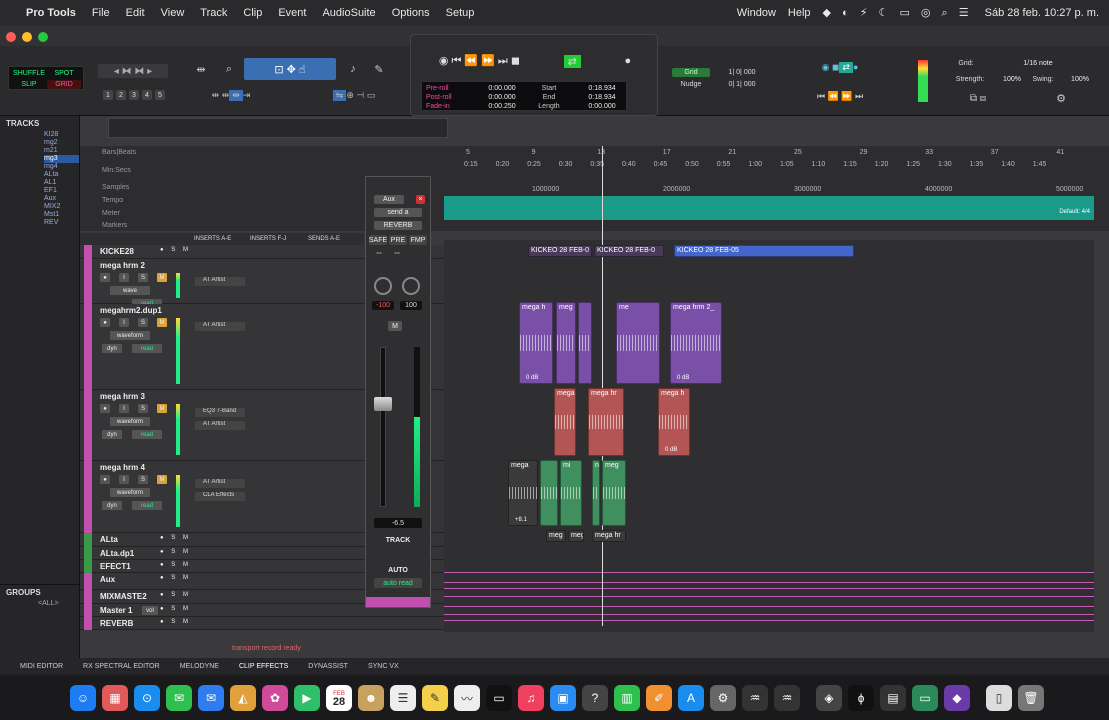 This screenshot has height=720, width=1109. I want to click on strength-value: 100%, so click(1012, 79).